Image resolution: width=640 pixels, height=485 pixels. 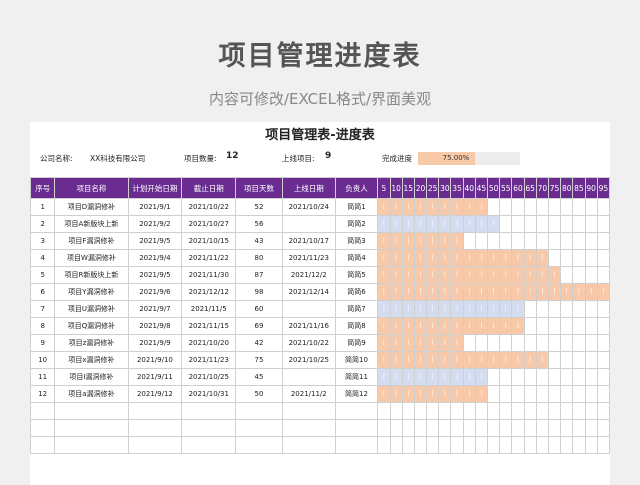 I want to click on cell-name: 项目z漏洞修补, so click(x=91, y=343).